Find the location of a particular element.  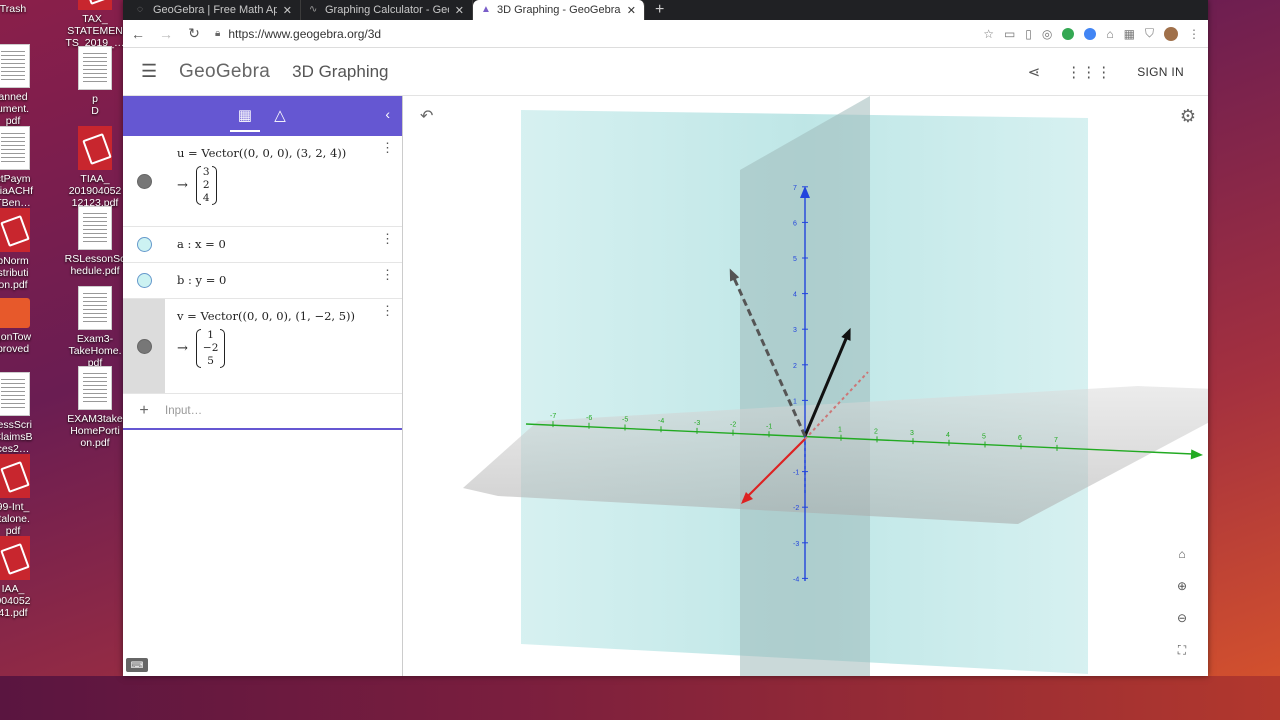

desktop-icon: RSLessonSc hedule.pdf is located at coordinates (95, 241).